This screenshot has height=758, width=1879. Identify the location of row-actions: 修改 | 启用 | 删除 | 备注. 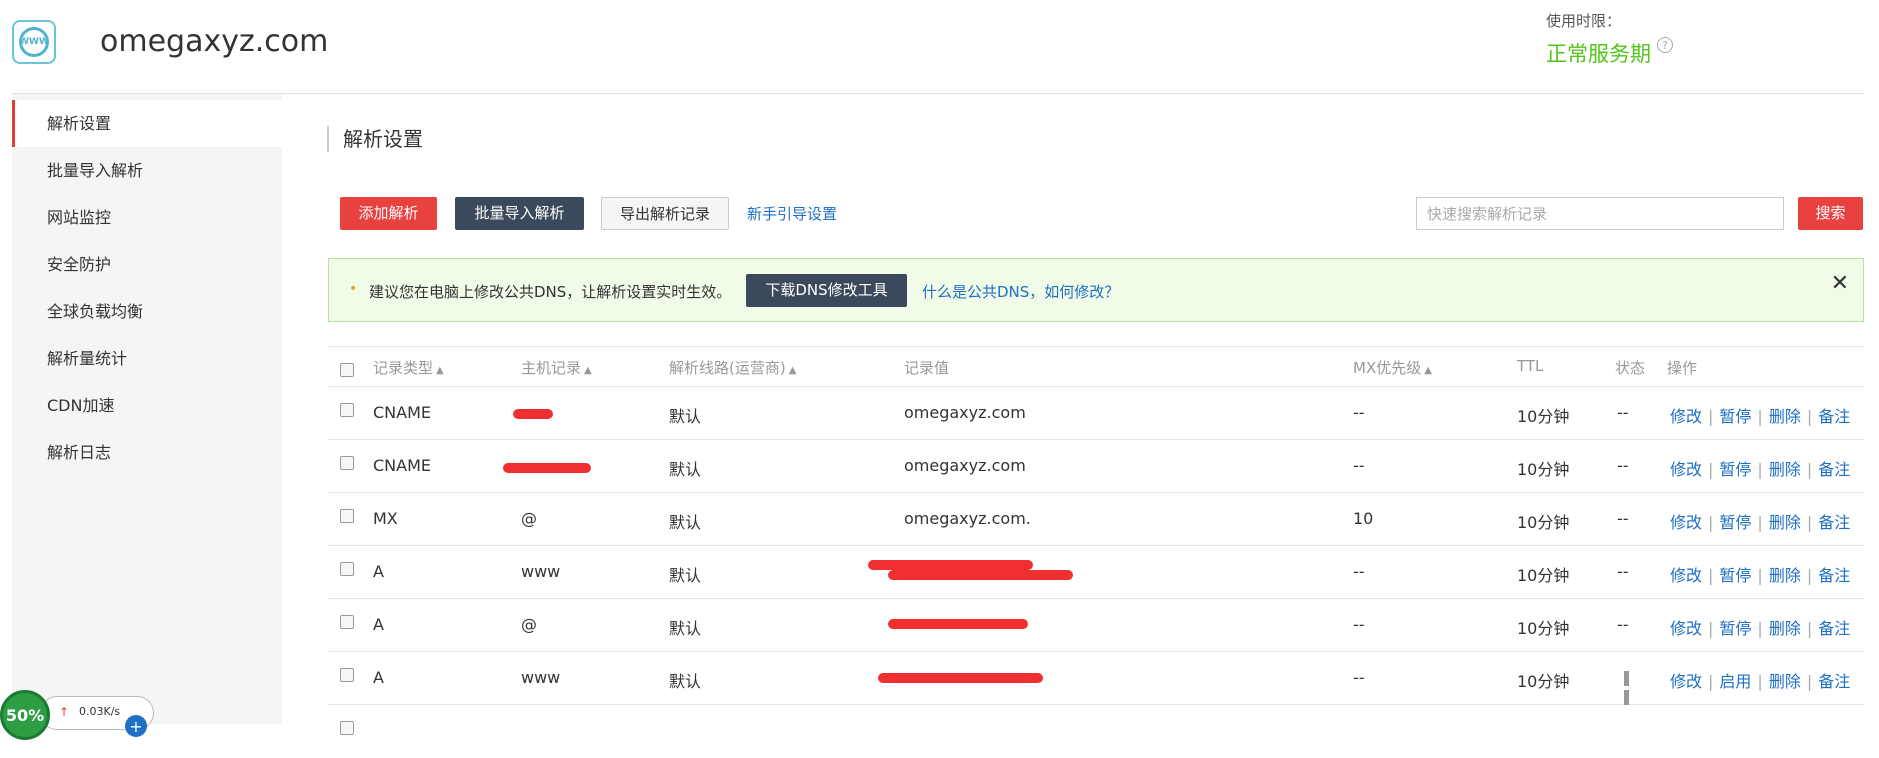
(1760, 681).